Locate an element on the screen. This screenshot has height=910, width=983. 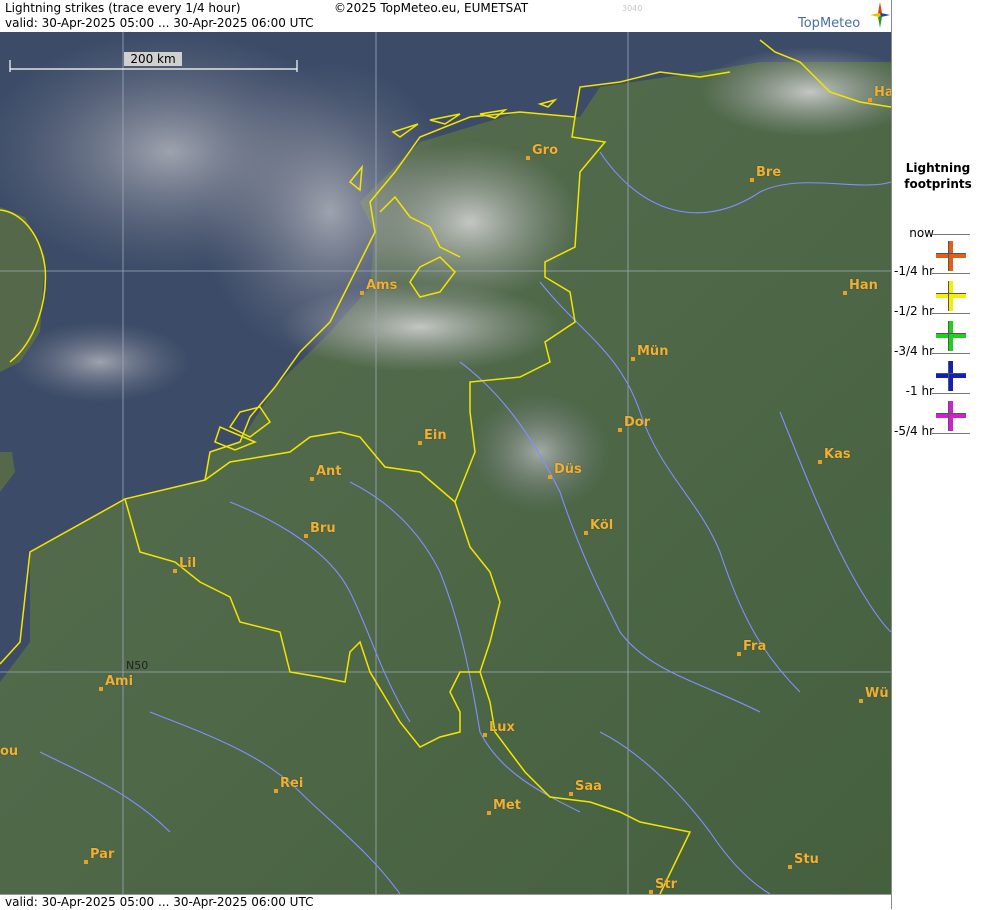
city-label: Stu is located at coordinates (806, 859).